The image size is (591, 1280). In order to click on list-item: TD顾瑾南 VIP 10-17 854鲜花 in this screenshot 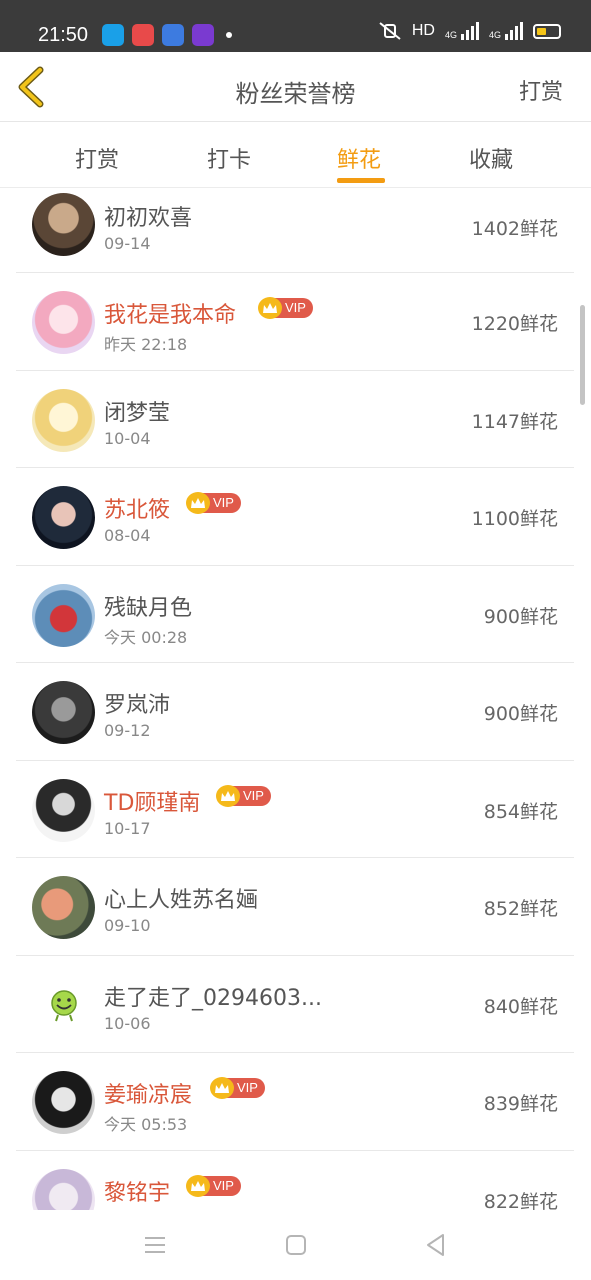, I will do `click(295, 809)`.